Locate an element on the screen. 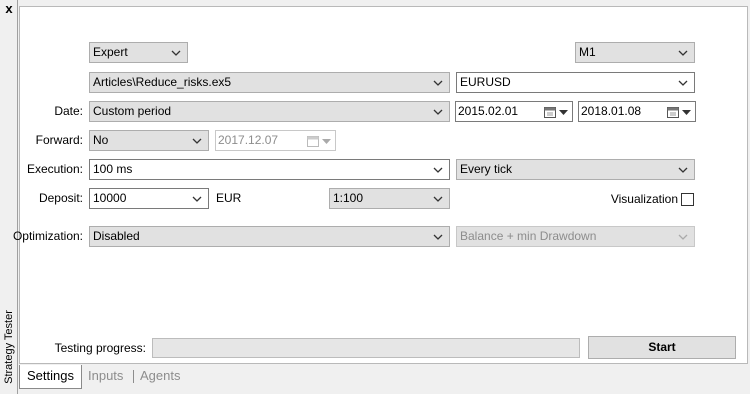  visualization-checkbox is located at coordinates (687, 199).